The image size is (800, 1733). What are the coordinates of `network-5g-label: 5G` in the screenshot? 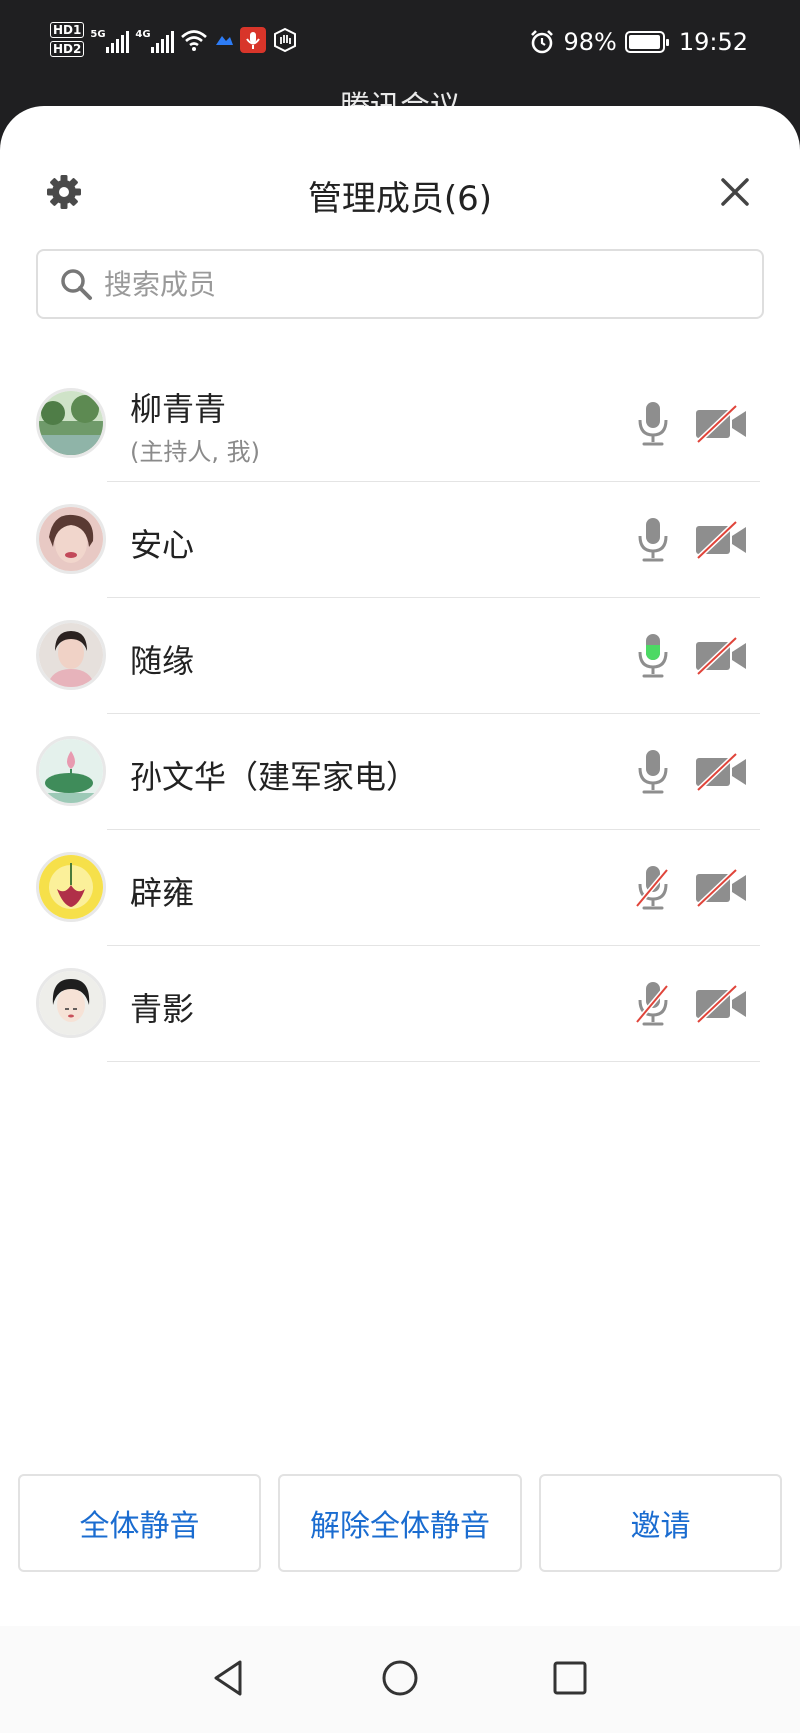 It's located at (98, 34).